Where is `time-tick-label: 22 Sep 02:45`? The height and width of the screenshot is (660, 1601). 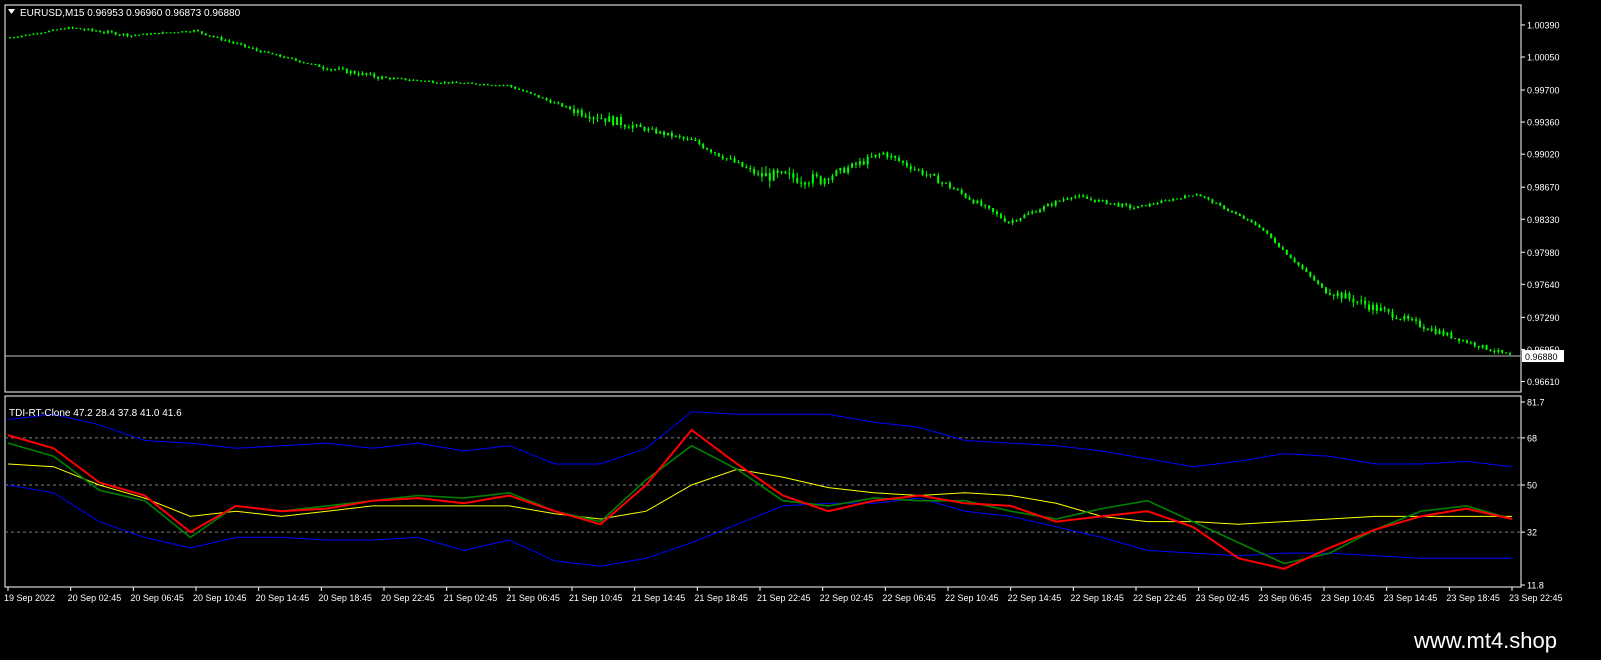
time-tick-label: 22 Sep 02:45 is located at coordinates (847, 598).